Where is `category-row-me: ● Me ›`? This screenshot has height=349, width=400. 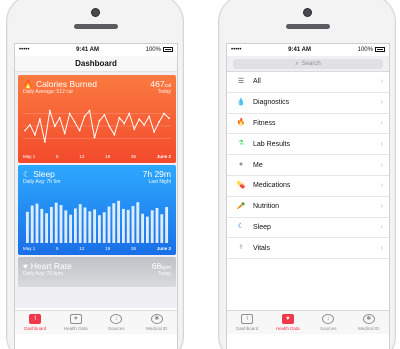
category-row-me: ● Me › is located at coordinates (308, 165).